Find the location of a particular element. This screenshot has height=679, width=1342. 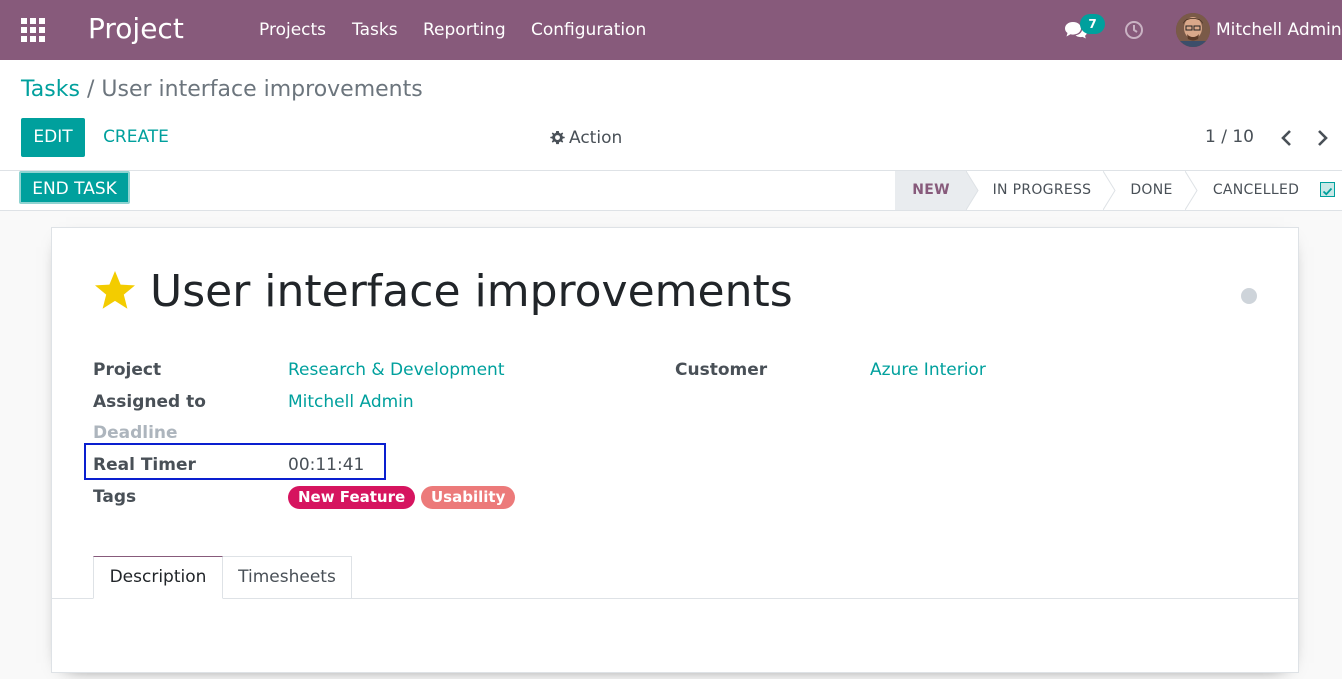

menu-tasks: Tasks is located at coordinates (375, 30).